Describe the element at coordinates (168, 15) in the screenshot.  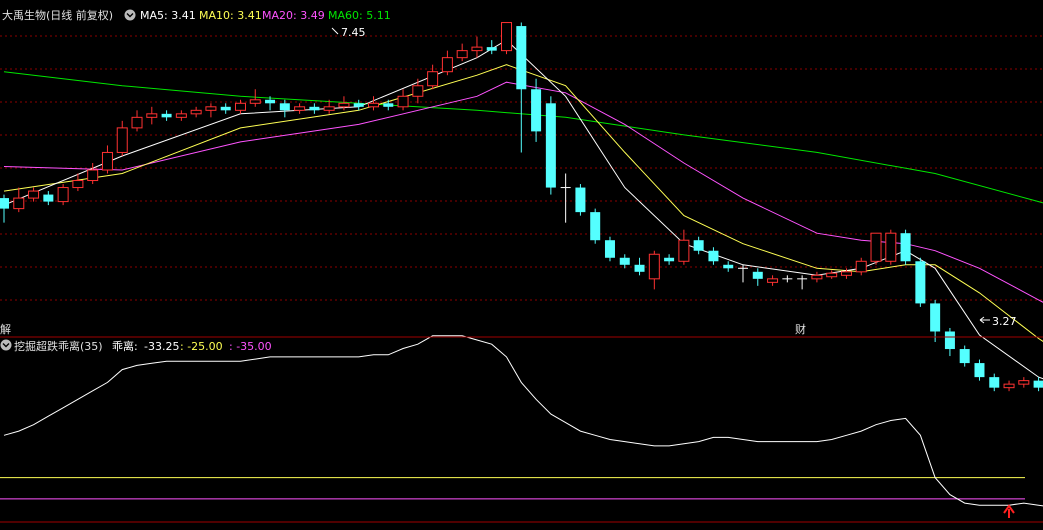
I see `ma5-legend: MA5: 3.41` at that location.